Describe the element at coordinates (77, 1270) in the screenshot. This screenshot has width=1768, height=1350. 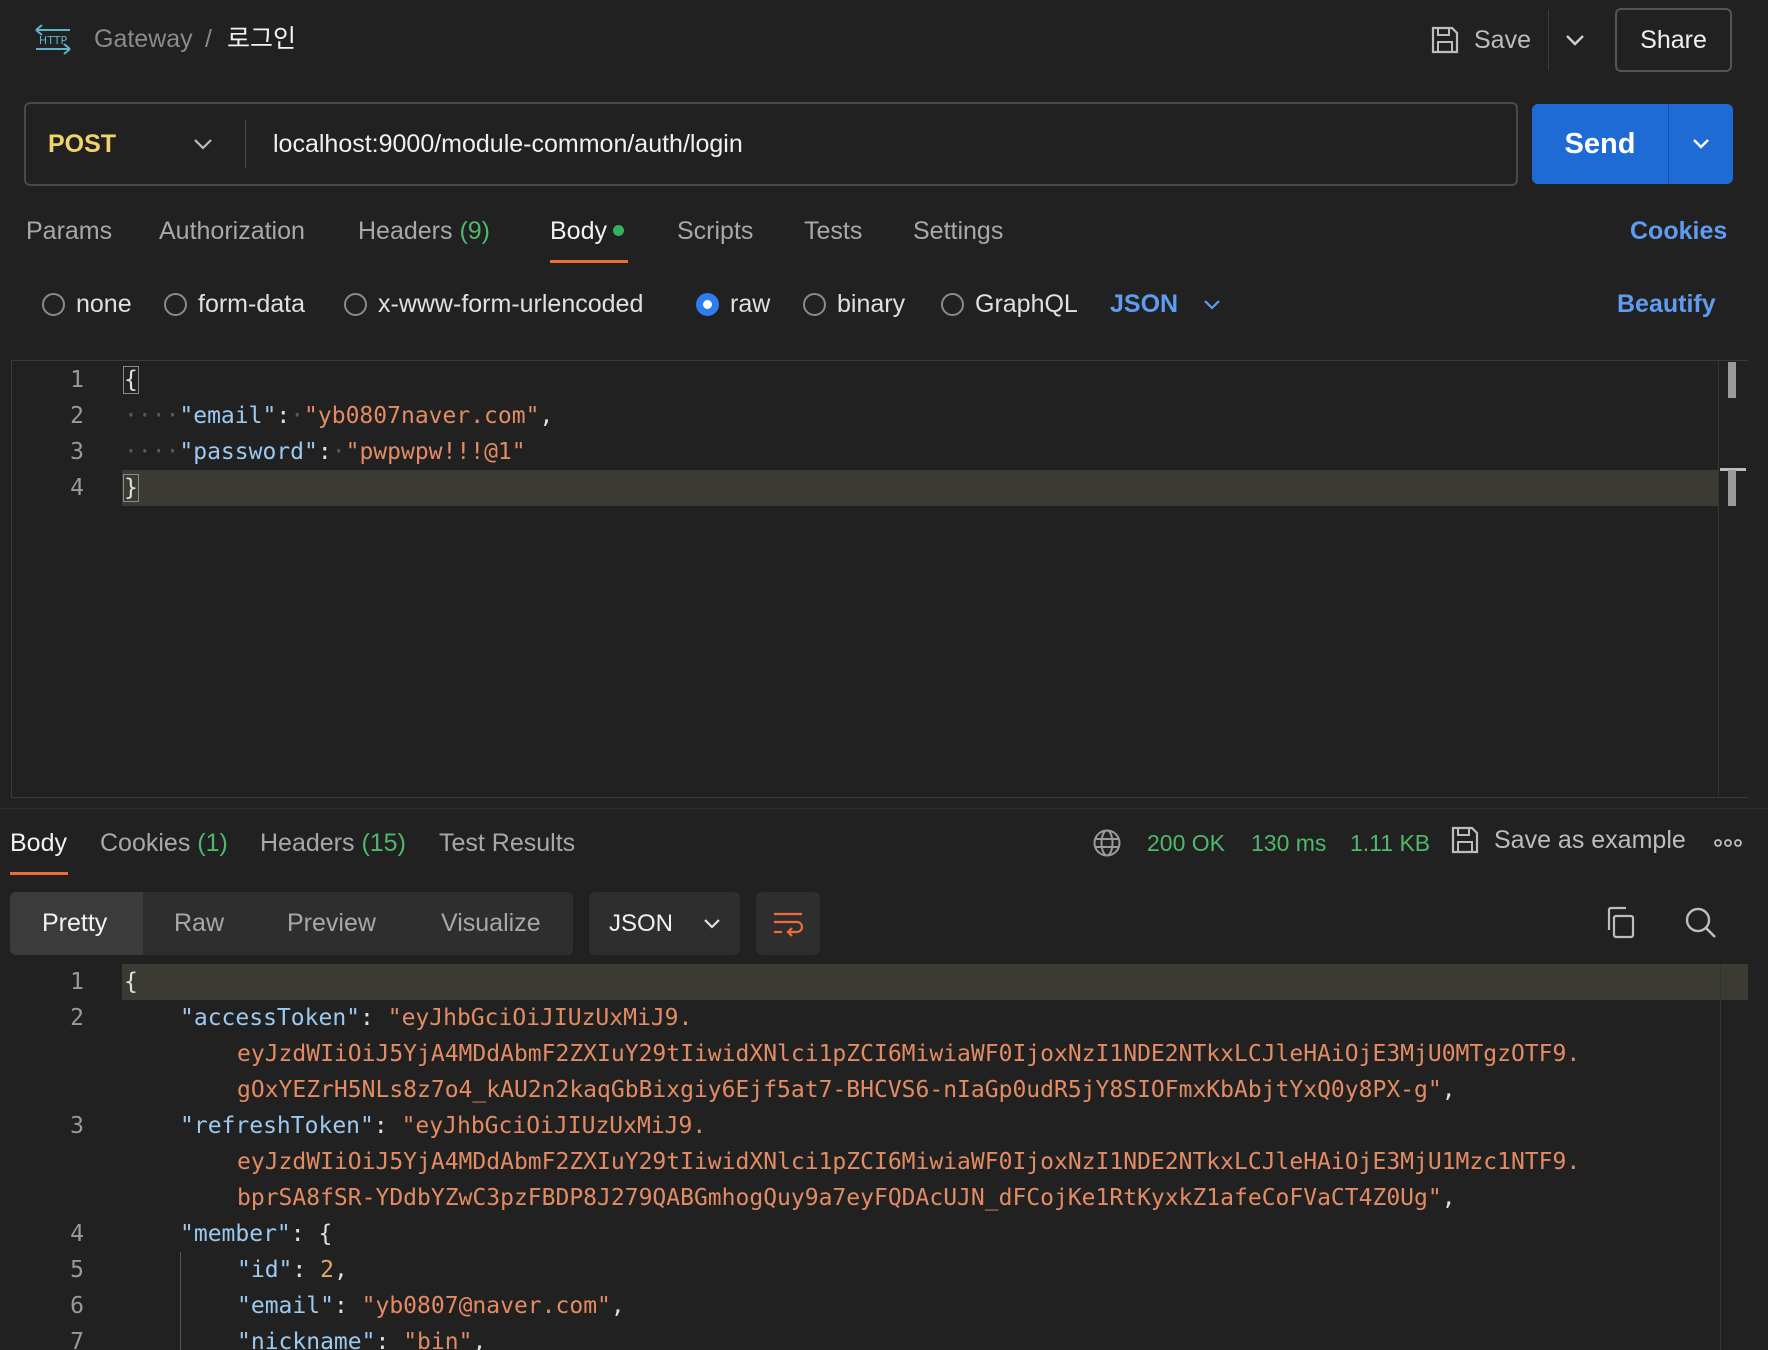
I see `line-number: 5` at that location.